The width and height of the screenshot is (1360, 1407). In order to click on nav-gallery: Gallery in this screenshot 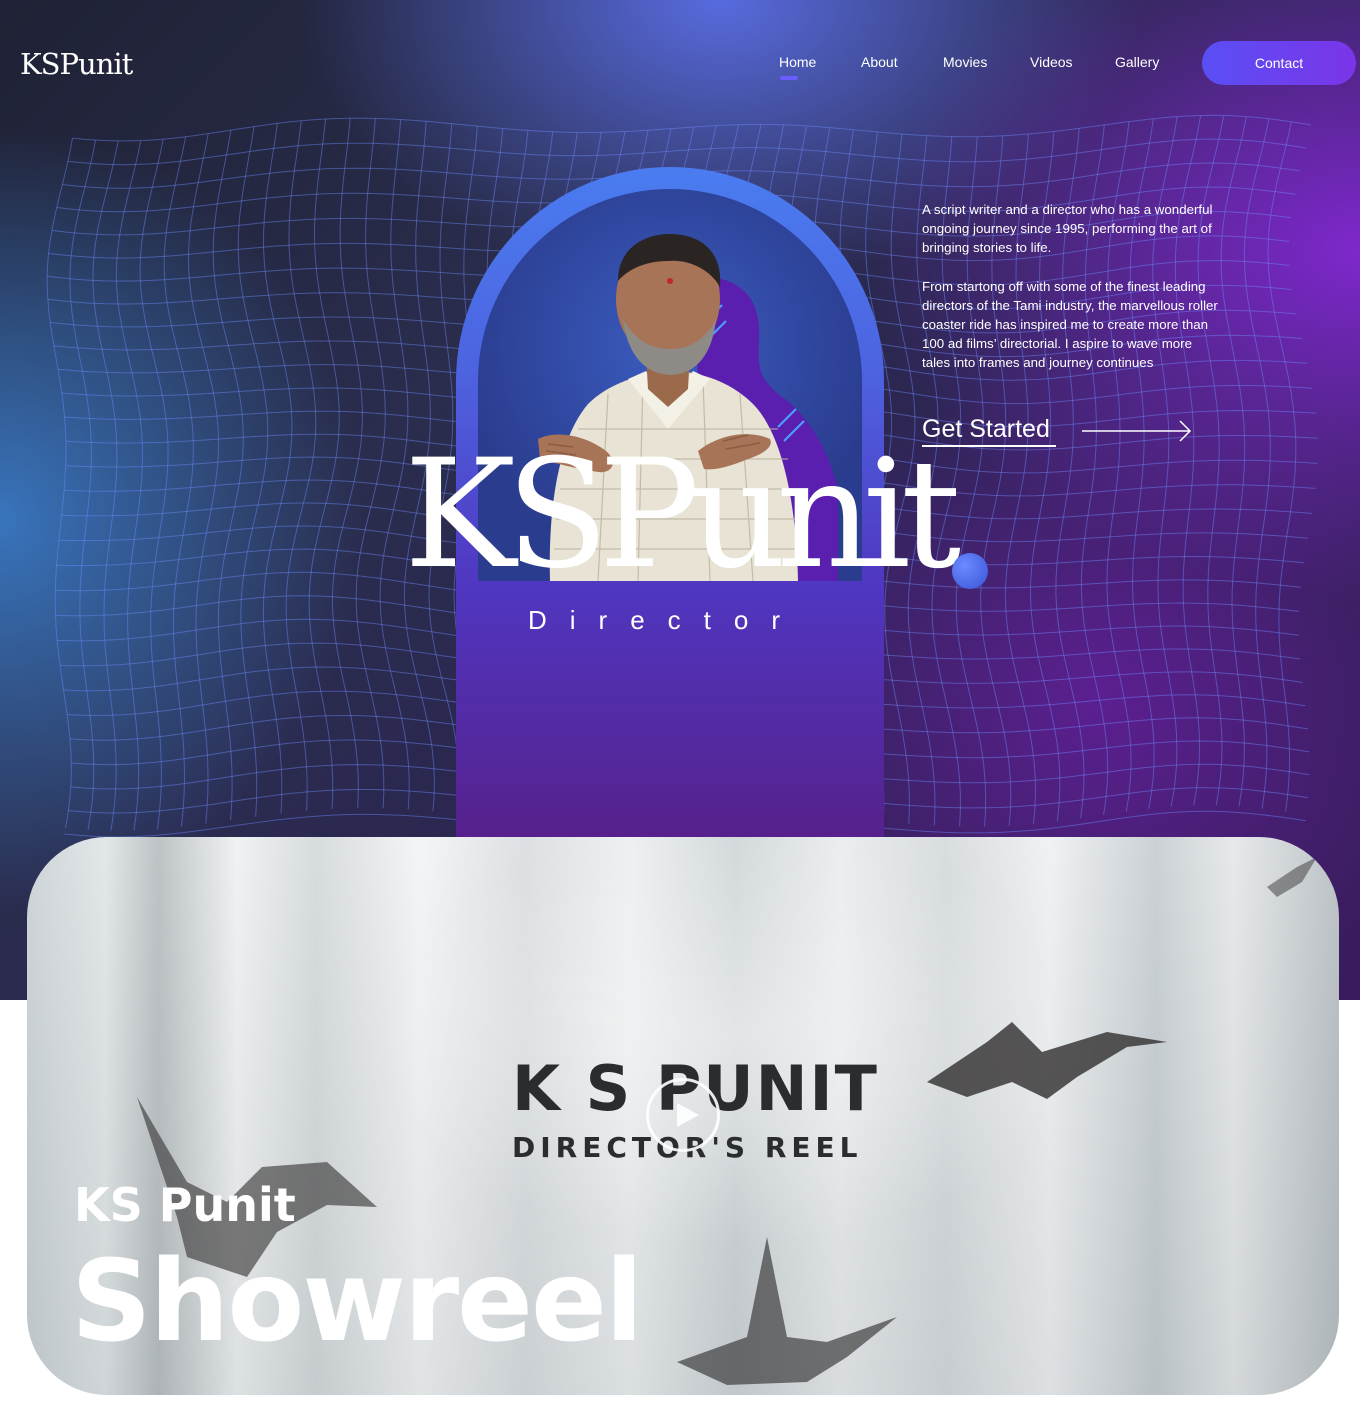, I will do `click(1137, 62)`.